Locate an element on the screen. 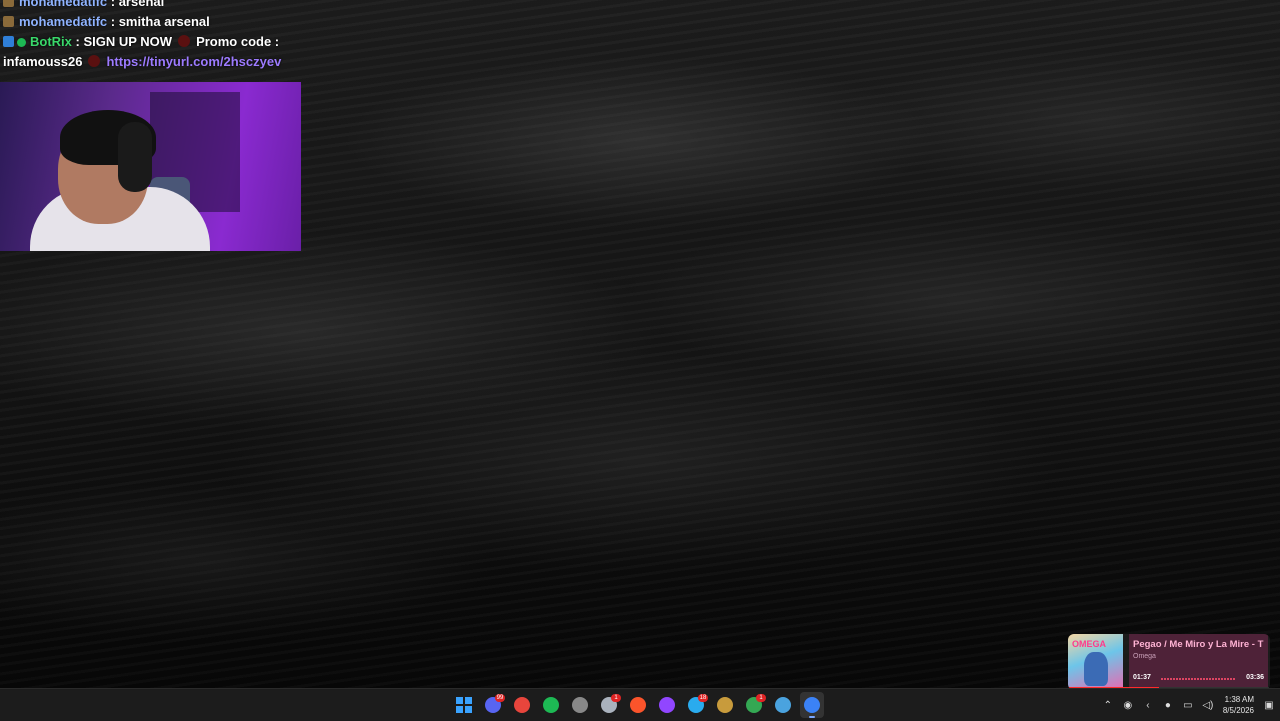  song-title: Pegao / Me Miro y La Mire - T is located at coordinates (1198, 644).